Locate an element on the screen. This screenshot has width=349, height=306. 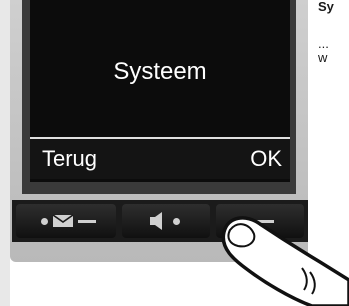
message-key is located at coordinates (66, 221).